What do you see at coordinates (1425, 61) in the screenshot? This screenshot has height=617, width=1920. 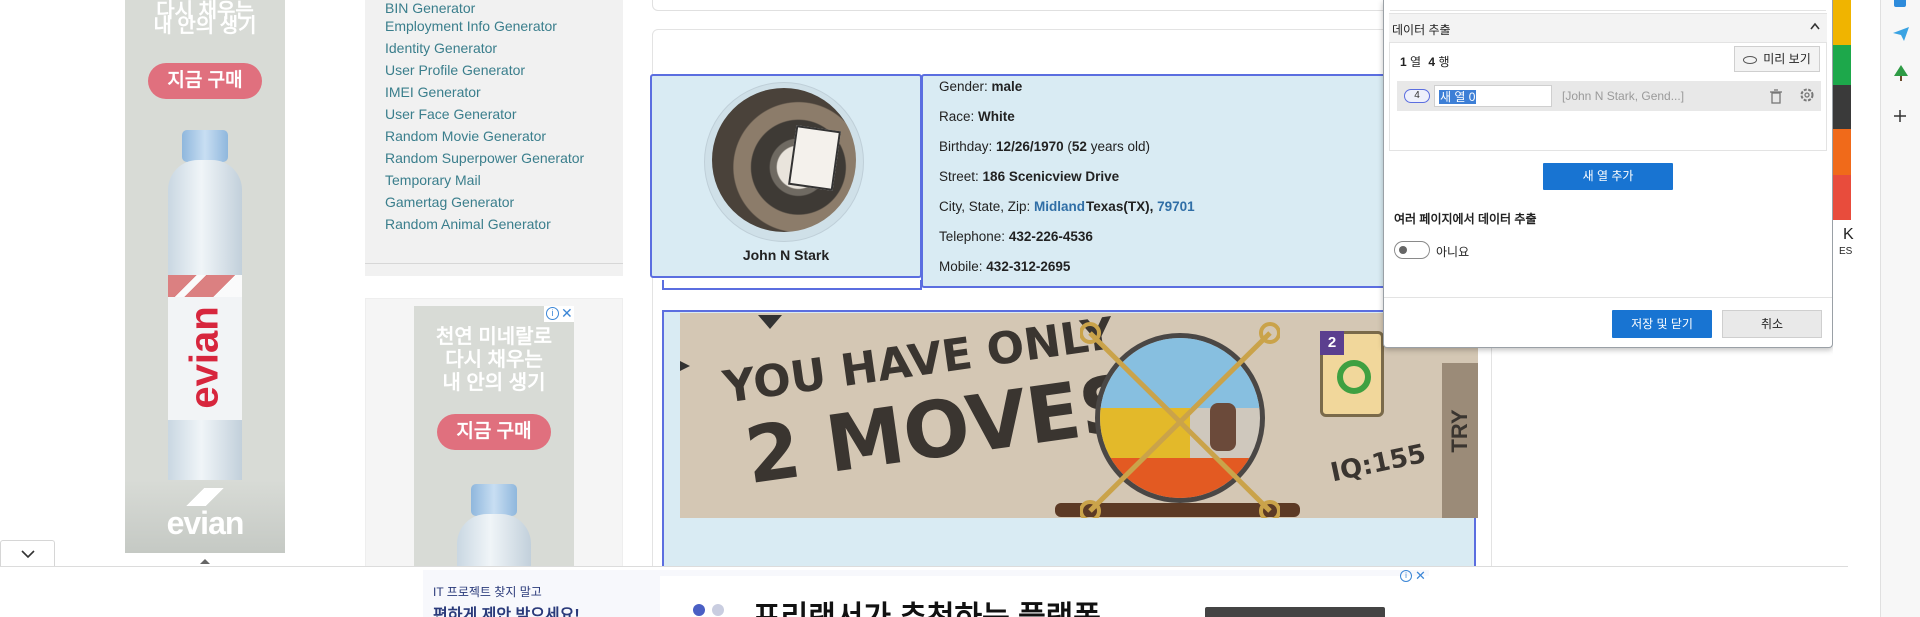 I see `cols-rows-summary: 1 열 4 행` at bounding box center [1425, 61].